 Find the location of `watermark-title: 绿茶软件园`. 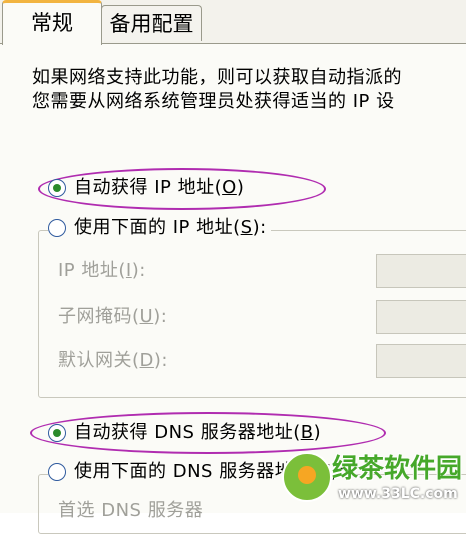

watermark-title: 绿茶软件园 is located at coordinates (397, 469).